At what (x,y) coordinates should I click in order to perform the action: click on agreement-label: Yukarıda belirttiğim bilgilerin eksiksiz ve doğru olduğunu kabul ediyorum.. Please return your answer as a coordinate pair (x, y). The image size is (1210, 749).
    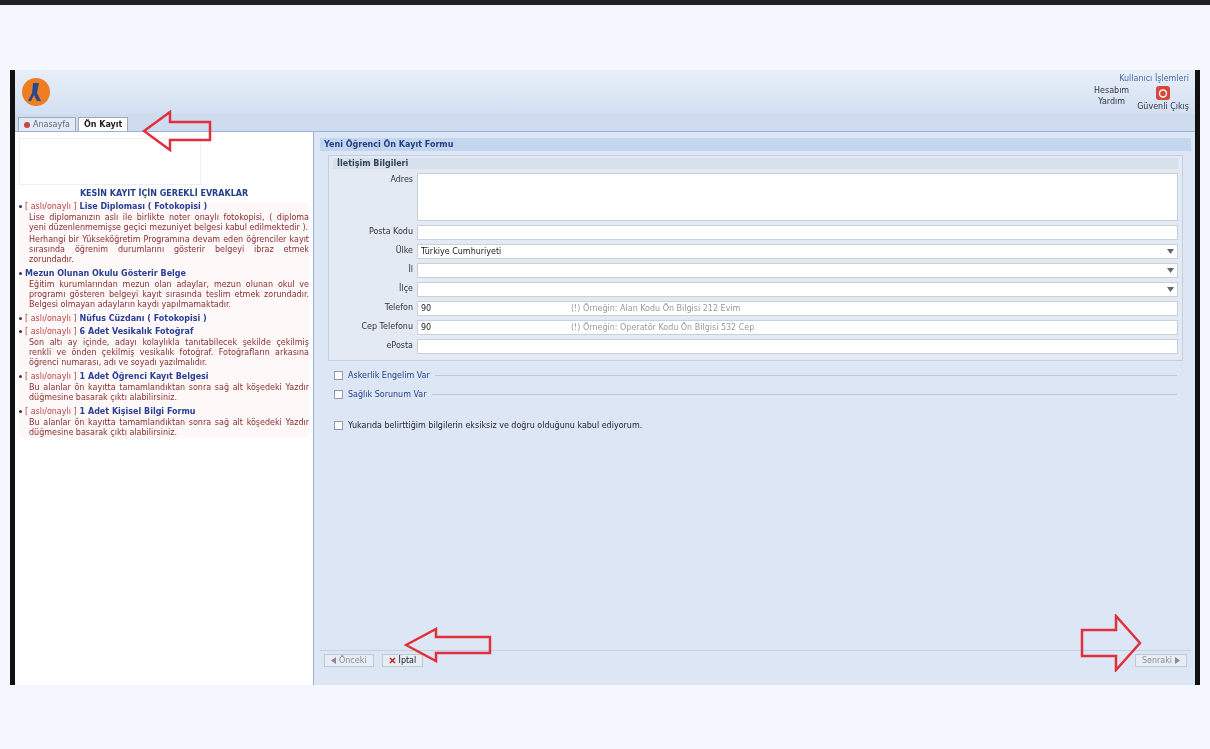
    Looking at the image, I should click on (495, 425).